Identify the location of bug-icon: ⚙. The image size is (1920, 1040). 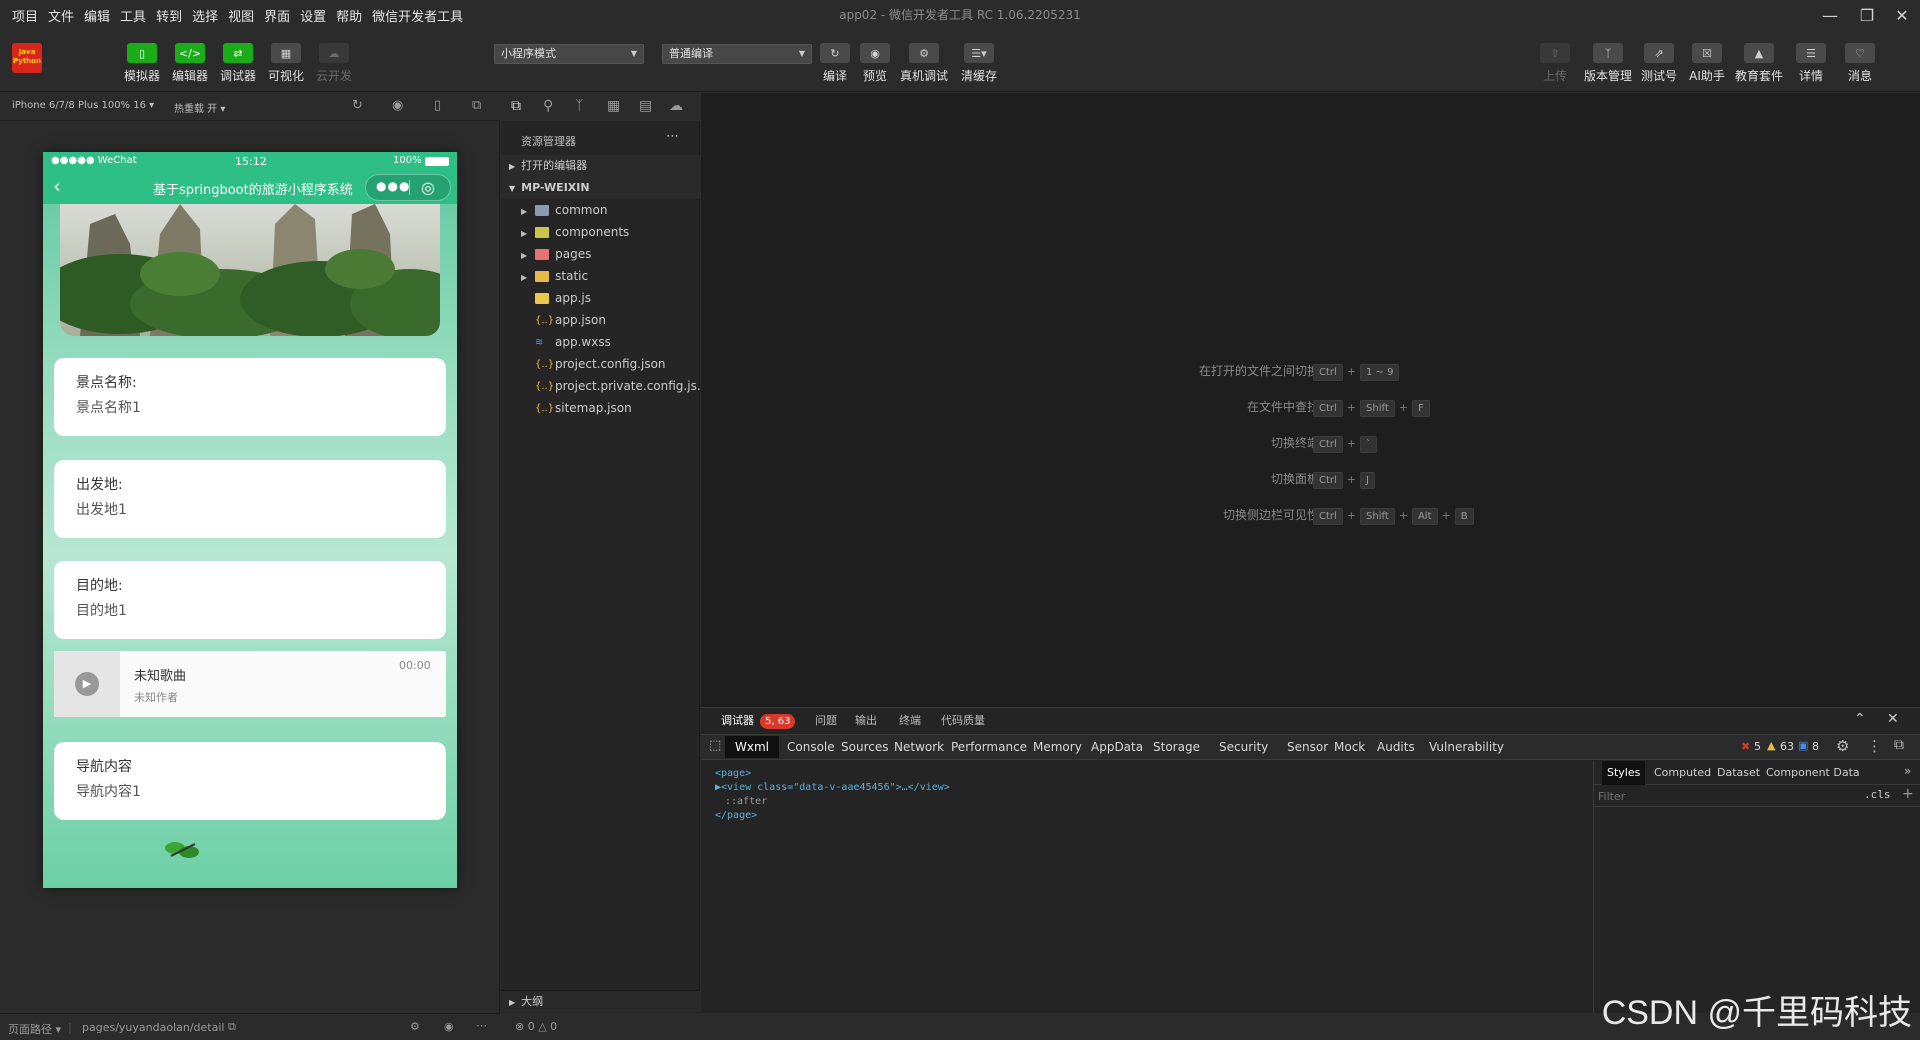
(415, 1026).